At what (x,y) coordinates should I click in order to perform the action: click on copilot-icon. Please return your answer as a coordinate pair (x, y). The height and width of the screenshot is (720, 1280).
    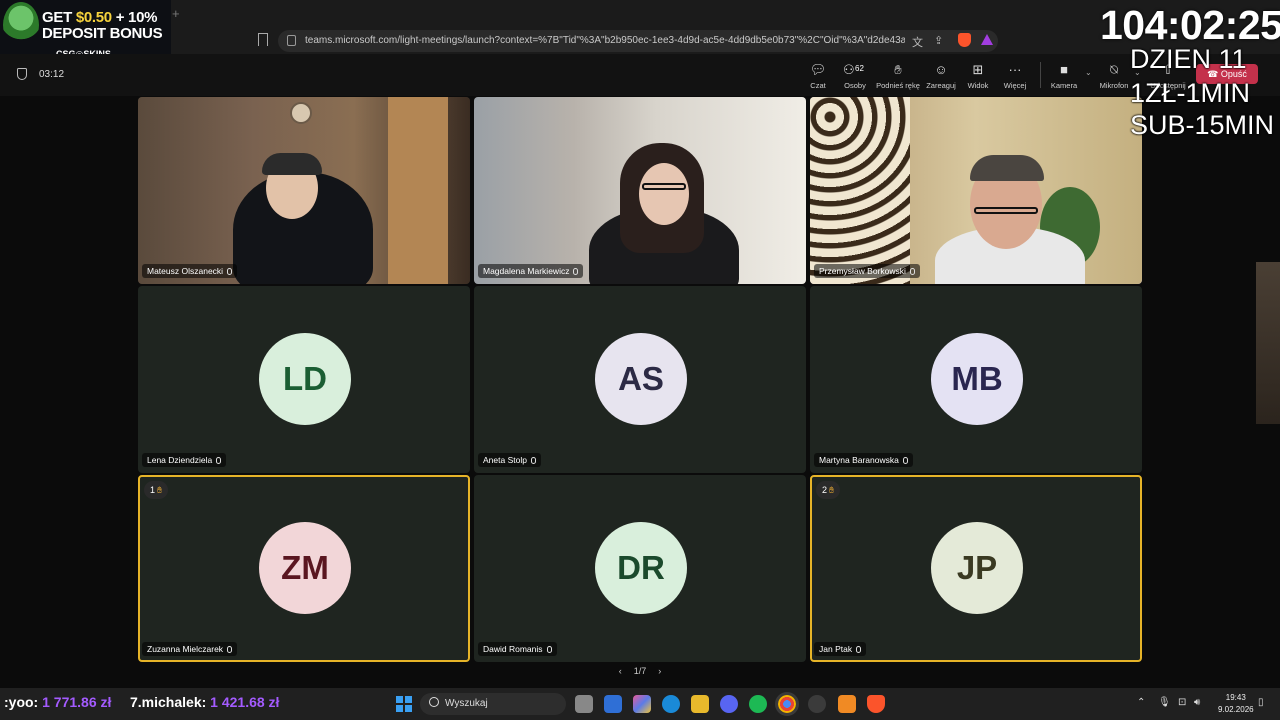
    Looking at the image, I should click on (642, 704).